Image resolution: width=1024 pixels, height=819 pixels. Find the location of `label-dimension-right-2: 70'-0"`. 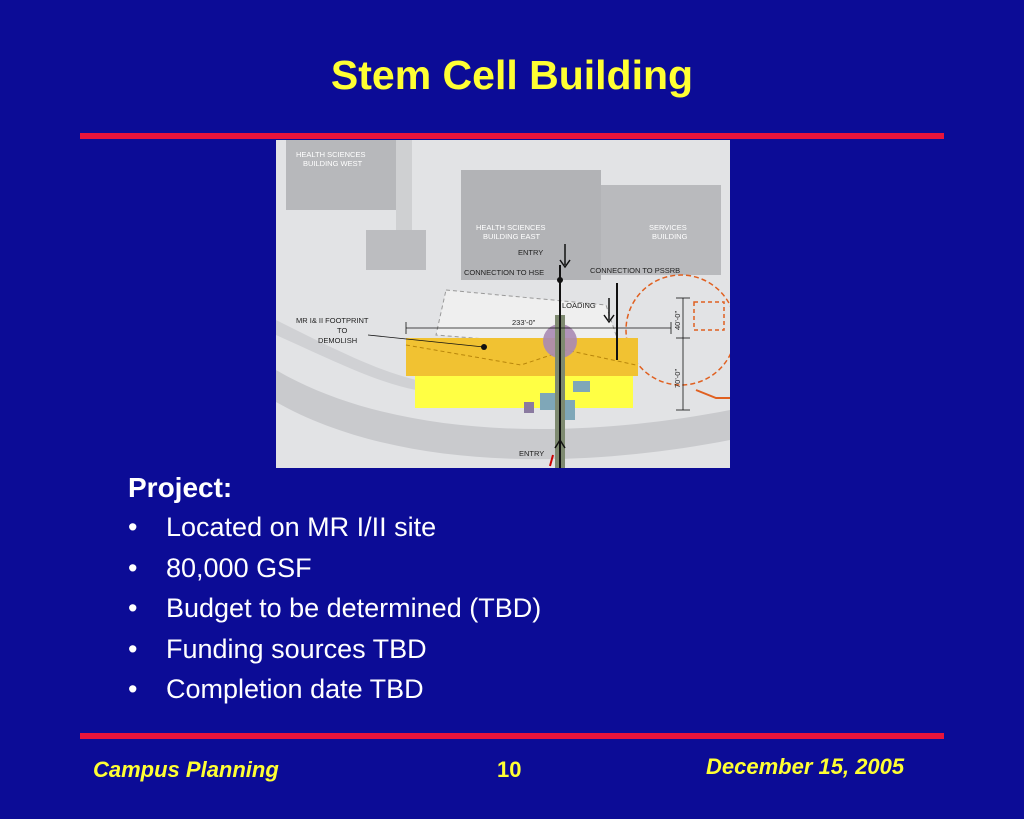

label-dimension-right-2: 70'-0" is located at coordinates (677, 378).